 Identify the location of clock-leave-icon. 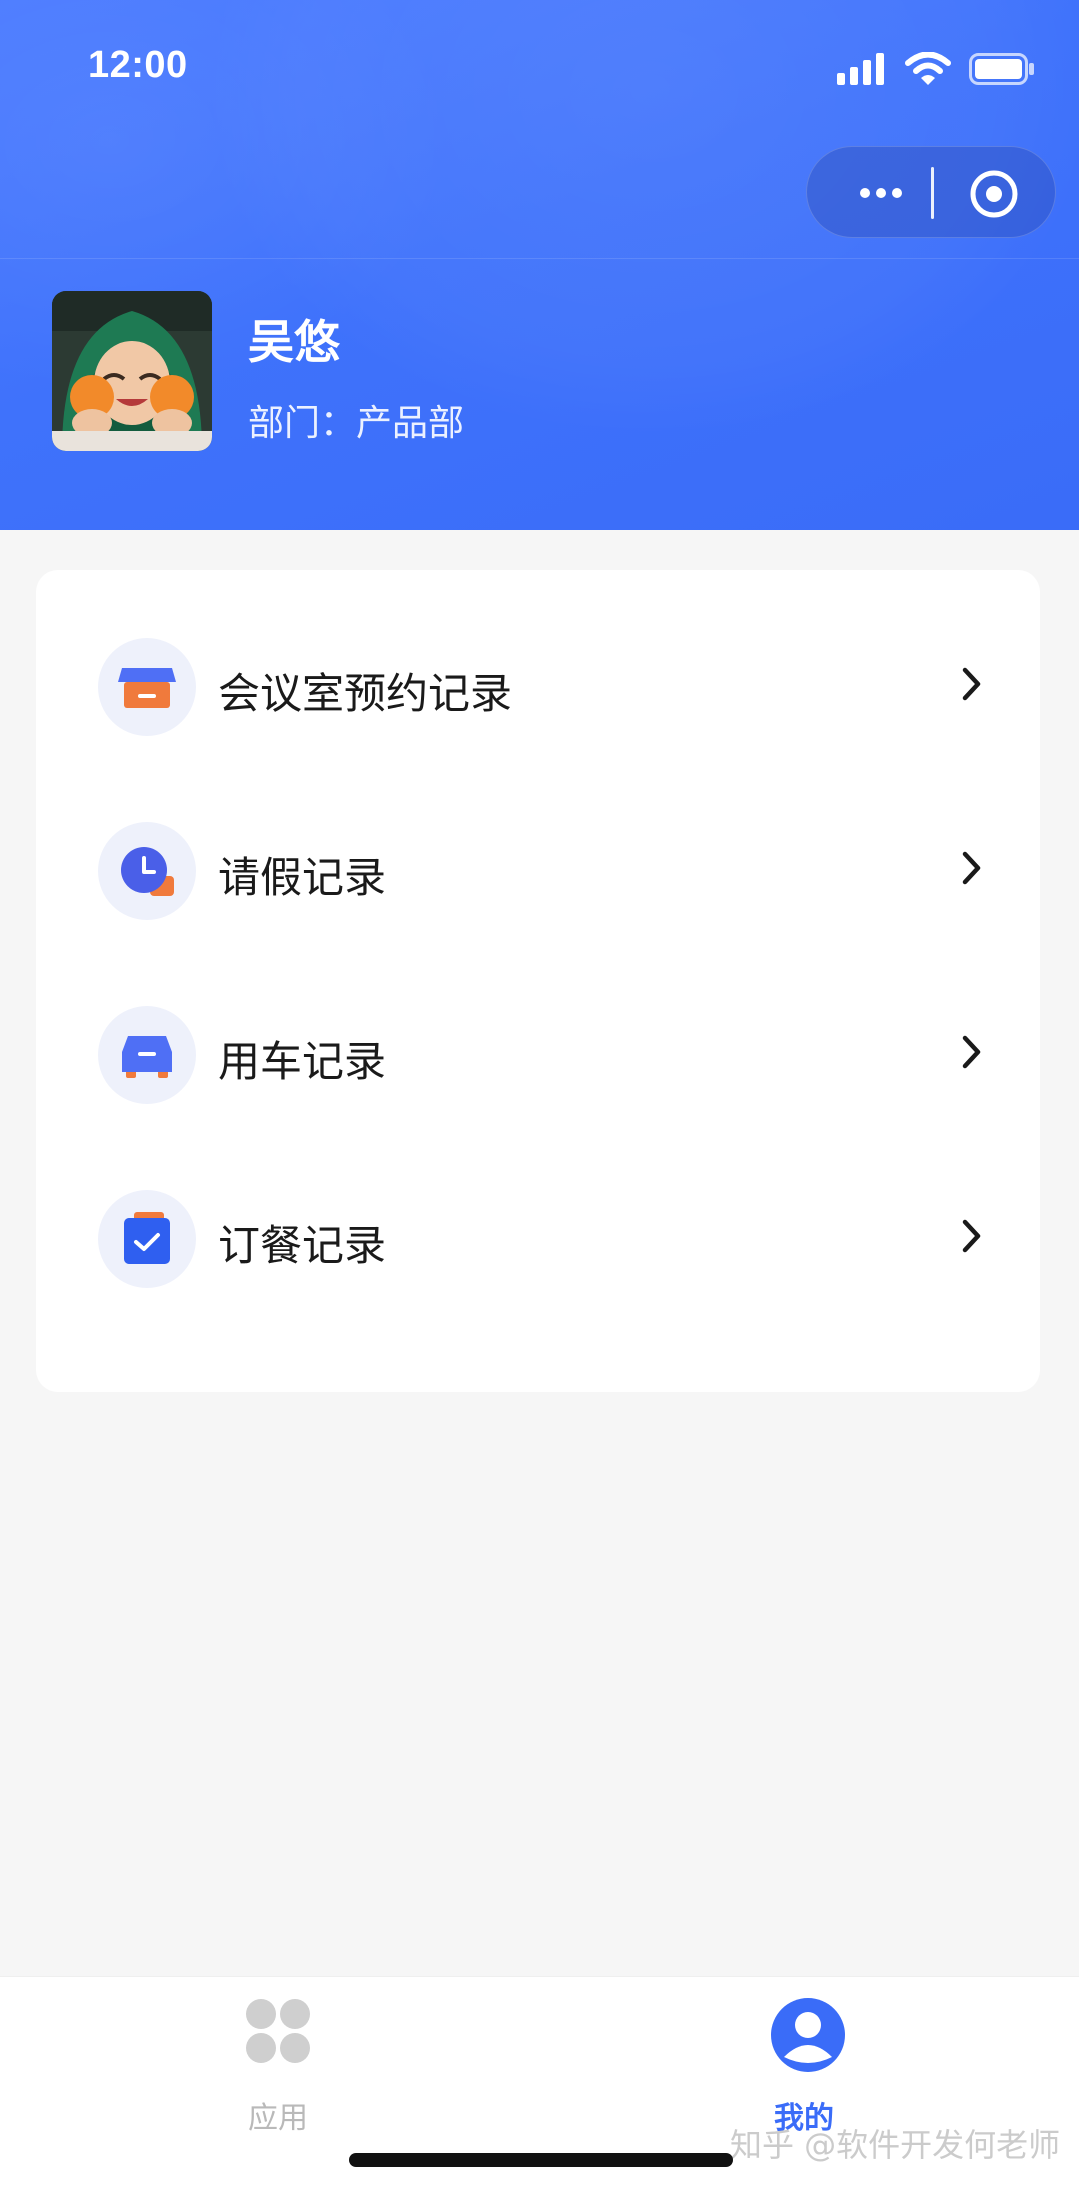
(147, 871).